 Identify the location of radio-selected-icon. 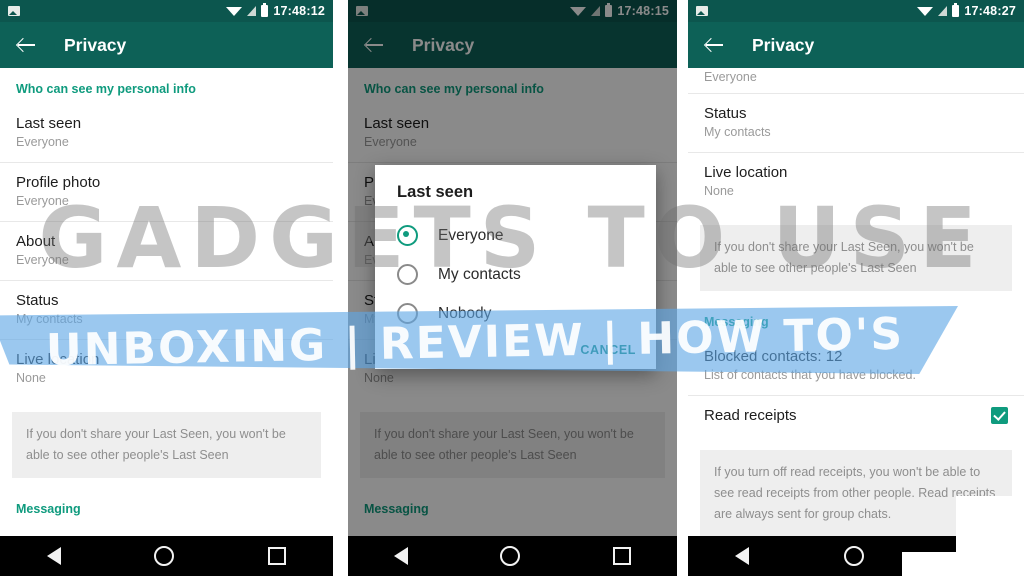
(407, 235).